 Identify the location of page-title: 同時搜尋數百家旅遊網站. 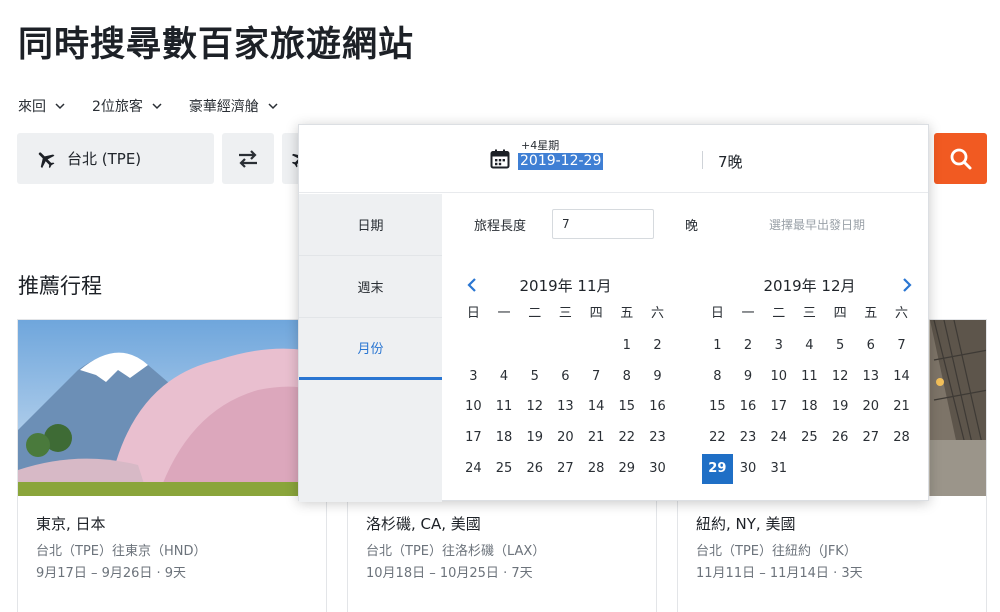
(216, 45).